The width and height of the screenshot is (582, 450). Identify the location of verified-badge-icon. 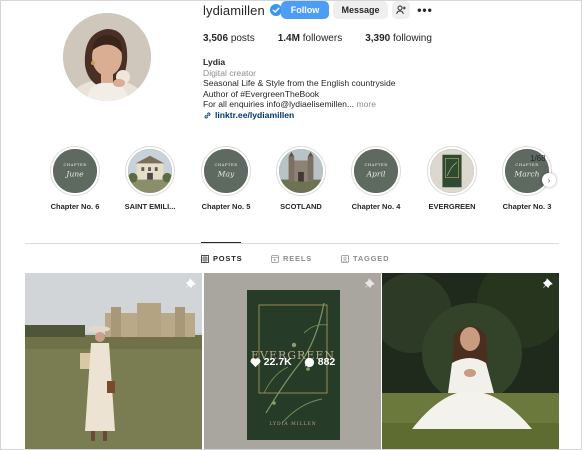
(275, 10).